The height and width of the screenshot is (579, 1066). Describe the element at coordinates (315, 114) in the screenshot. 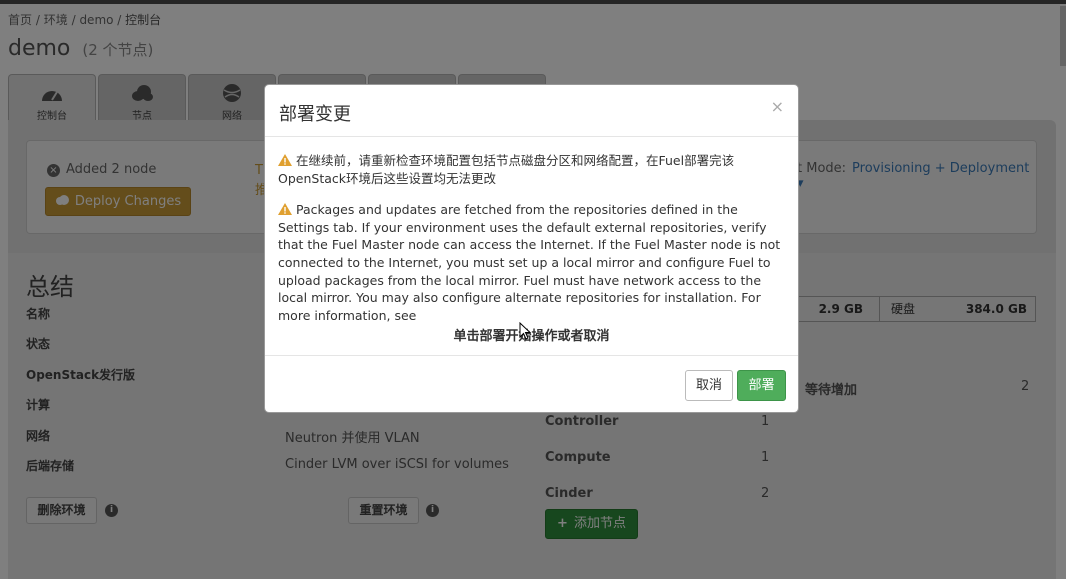

I see `dialog-title: 部署变更` at that location.